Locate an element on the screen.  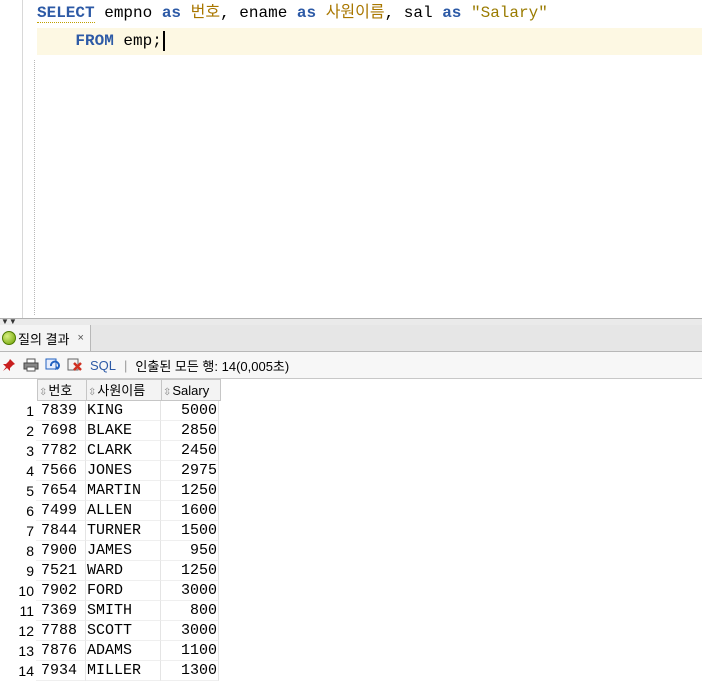
column-header-salary: ⇳Salary is located at coordinates (191, 390).